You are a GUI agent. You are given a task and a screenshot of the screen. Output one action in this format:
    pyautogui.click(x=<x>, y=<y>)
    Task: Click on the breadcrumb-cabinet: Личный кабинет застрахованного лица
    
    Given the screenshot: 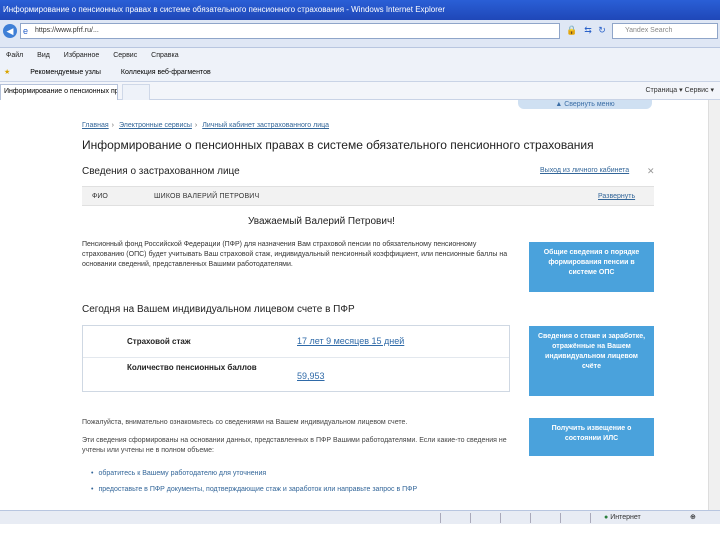 What is the action you would take?
    pyautogui.click(x=265, y=125)
    